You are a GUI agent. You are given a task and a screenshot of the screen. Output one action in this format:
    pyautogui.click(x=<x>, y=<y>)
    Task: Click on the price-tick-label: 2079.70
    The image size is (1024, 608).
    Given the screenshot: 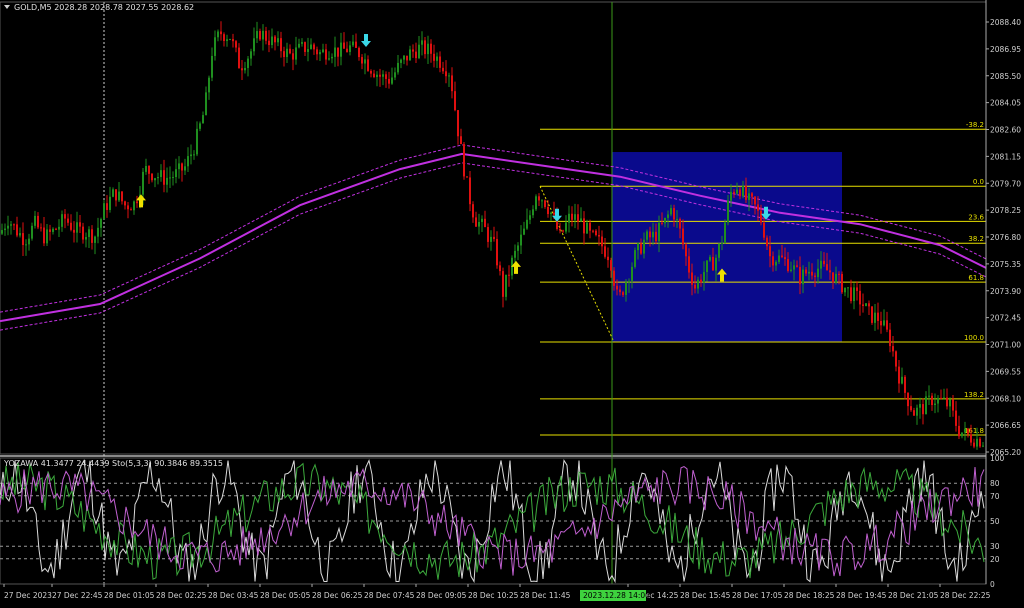 What is the action you would take?
    pyautogui.click(x=1005, y=183)
    